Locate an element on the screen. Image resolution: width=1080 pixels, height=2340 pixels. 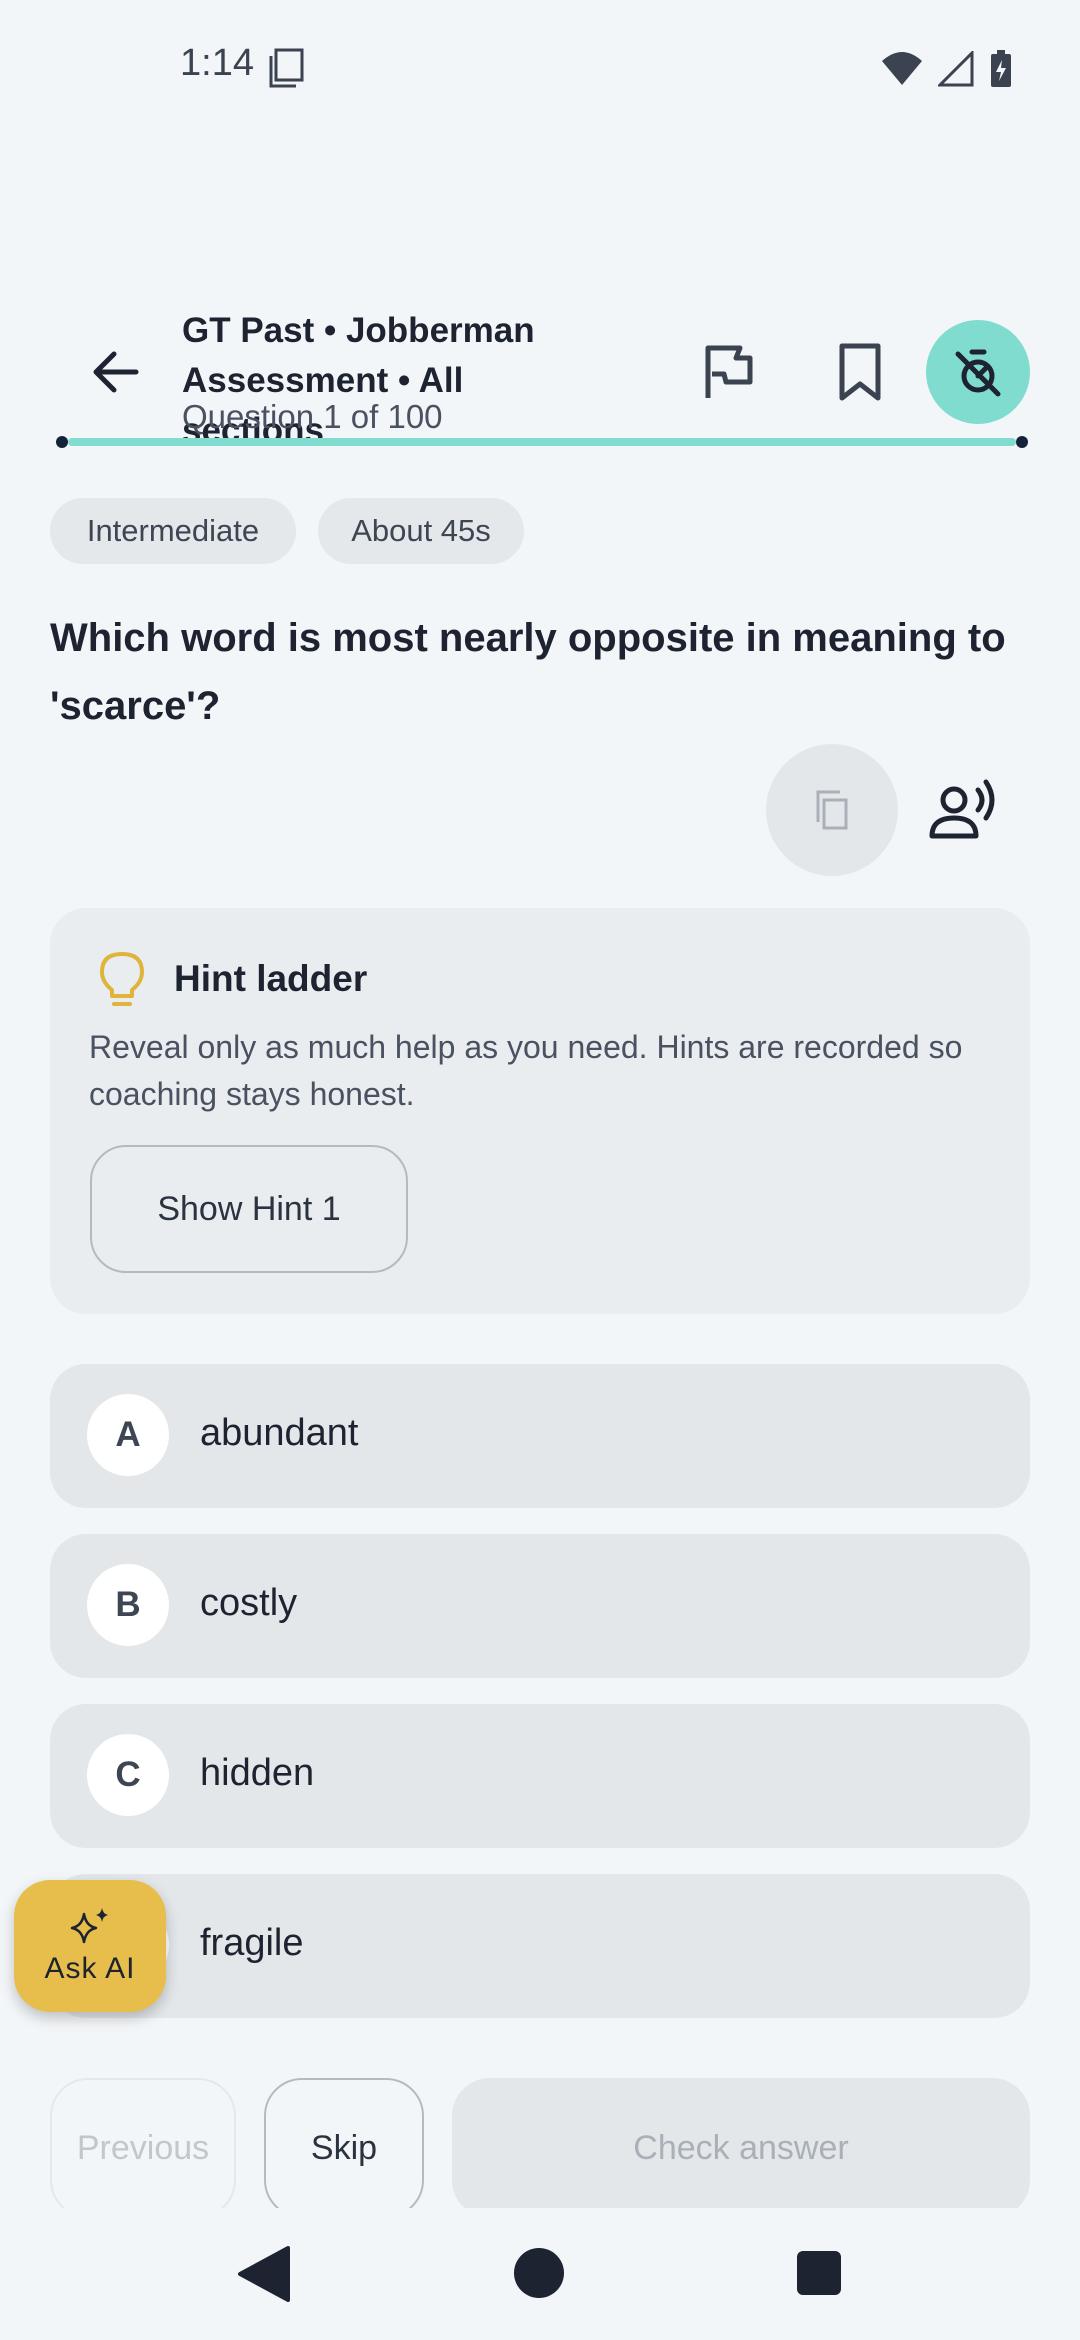
option-text: fragile is located at coordinates (252, 1943).